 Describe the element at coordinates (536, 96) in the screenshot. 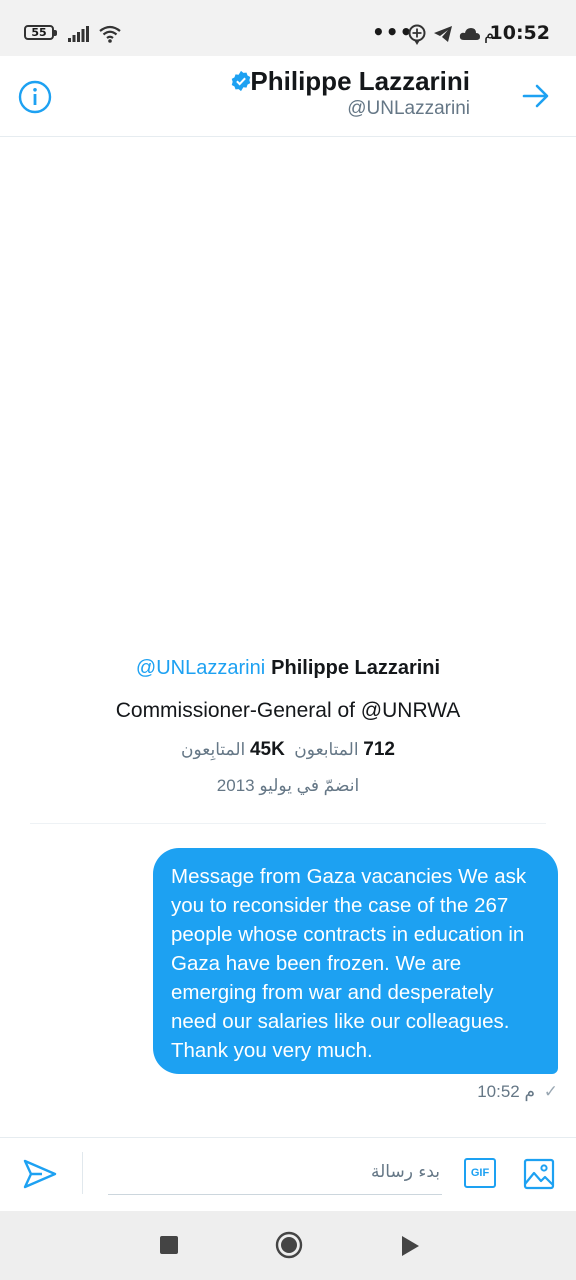

I see `arrow-right-icon` at that location.